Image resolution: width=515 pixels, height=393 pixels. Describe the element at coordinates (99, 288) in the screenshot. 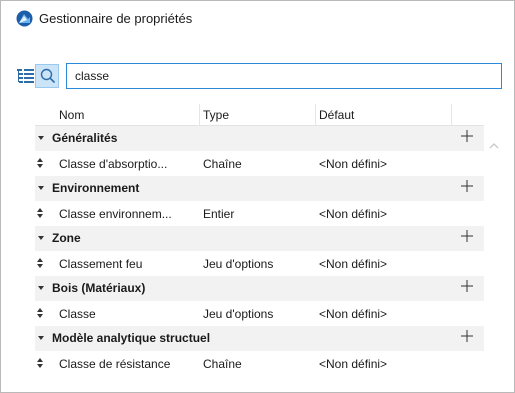

I see `group-name: Bois (Matériaux)` at that location.